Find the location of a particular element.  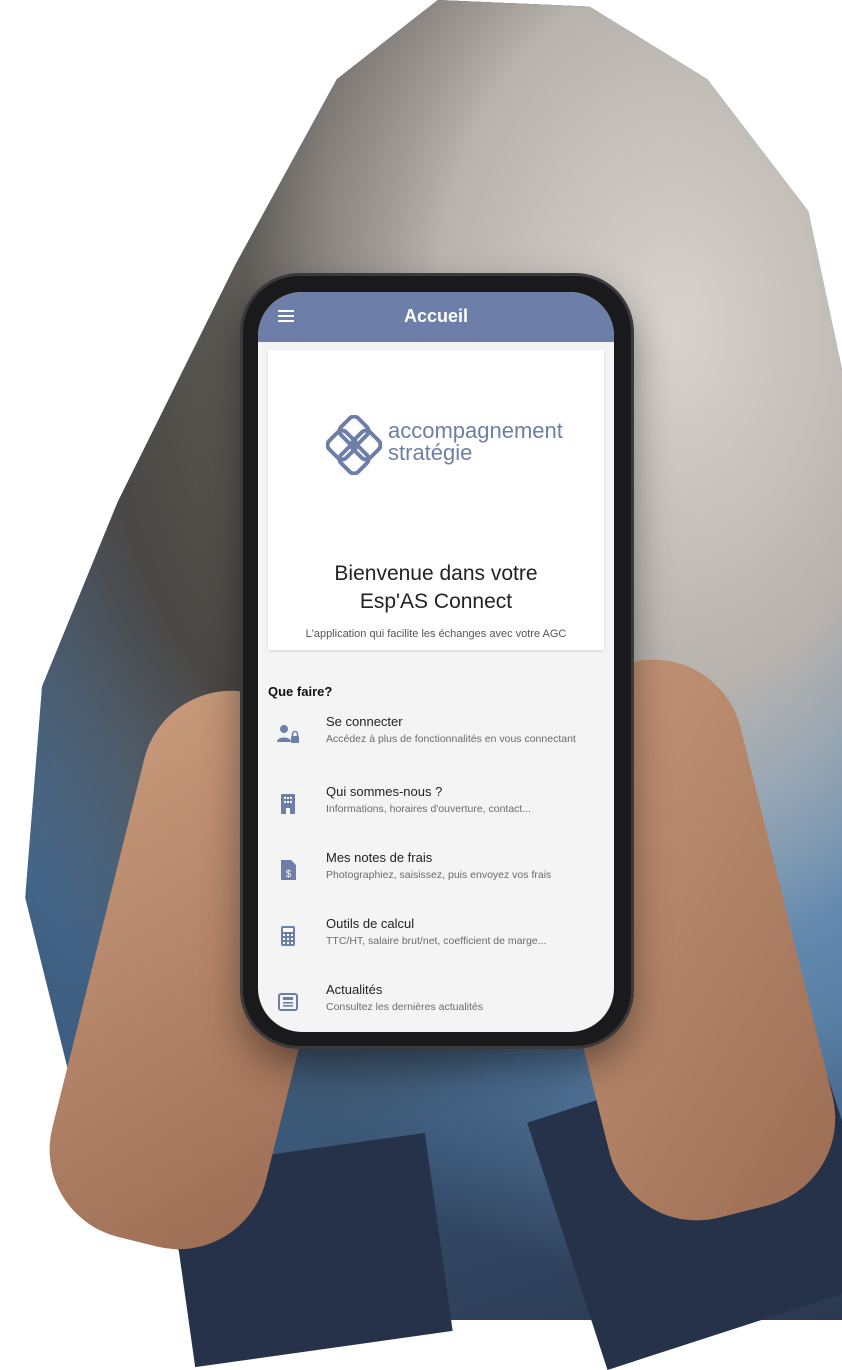

app-header: Accueil is located at coordinates (436, 317).